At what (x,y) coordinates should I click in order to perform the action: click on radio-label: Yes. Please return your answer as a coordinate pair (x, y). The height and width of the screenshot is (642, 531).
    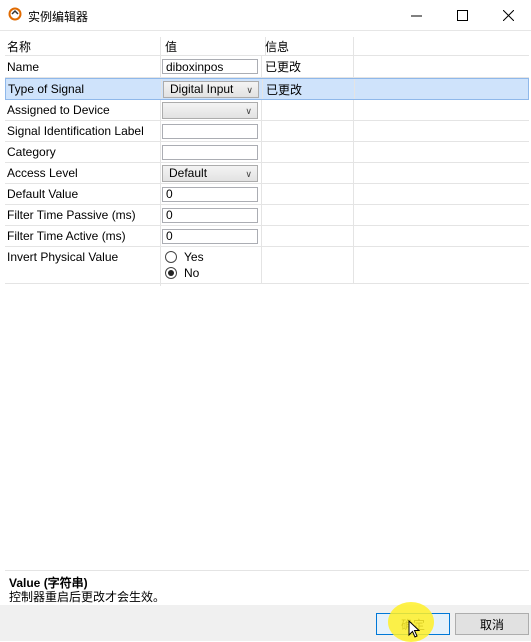
    Looking at the image, I should click on (194, 257).